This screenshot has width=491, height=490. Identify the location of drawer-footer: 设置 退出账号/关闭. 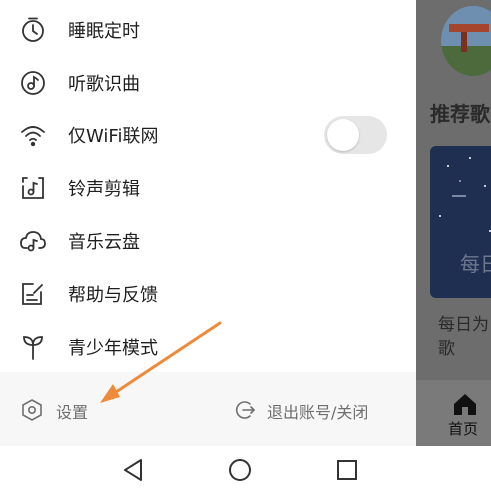
(208, 409).